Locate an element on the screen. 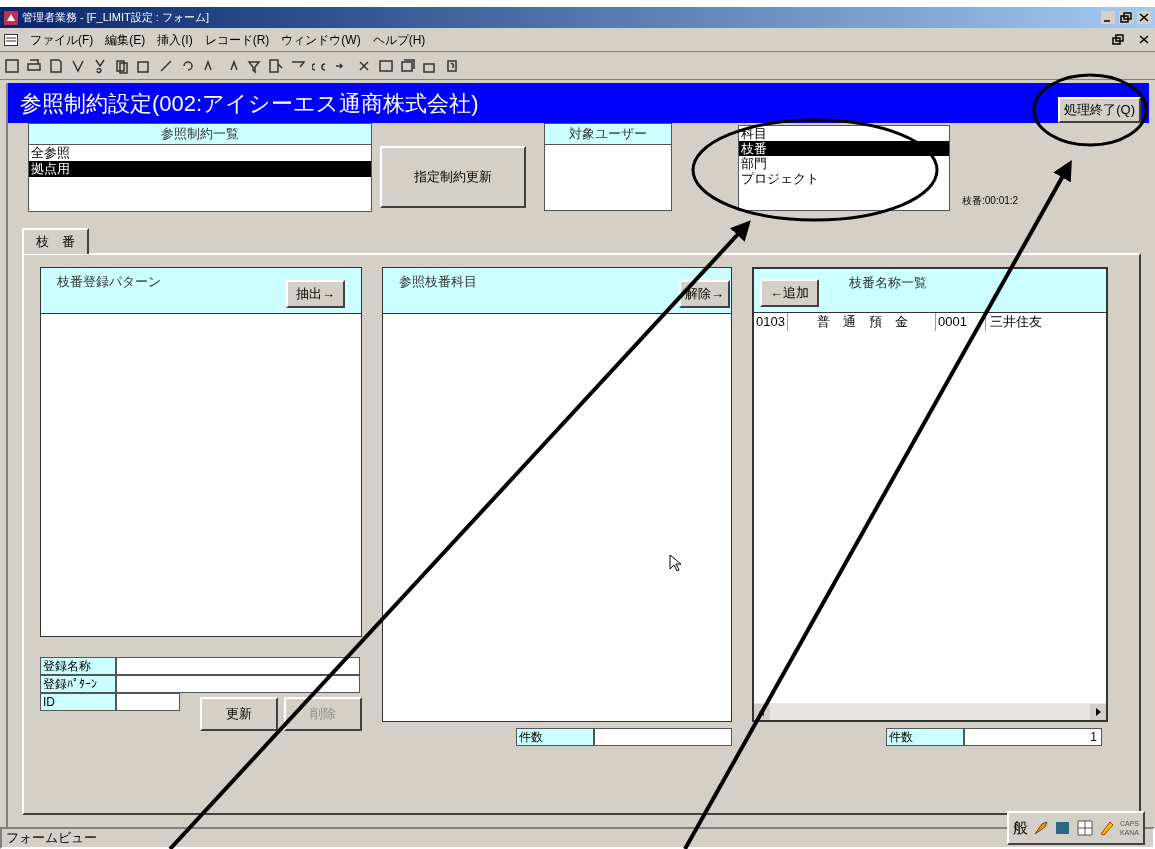  cursor-icon is located at coordinates (675, 563).